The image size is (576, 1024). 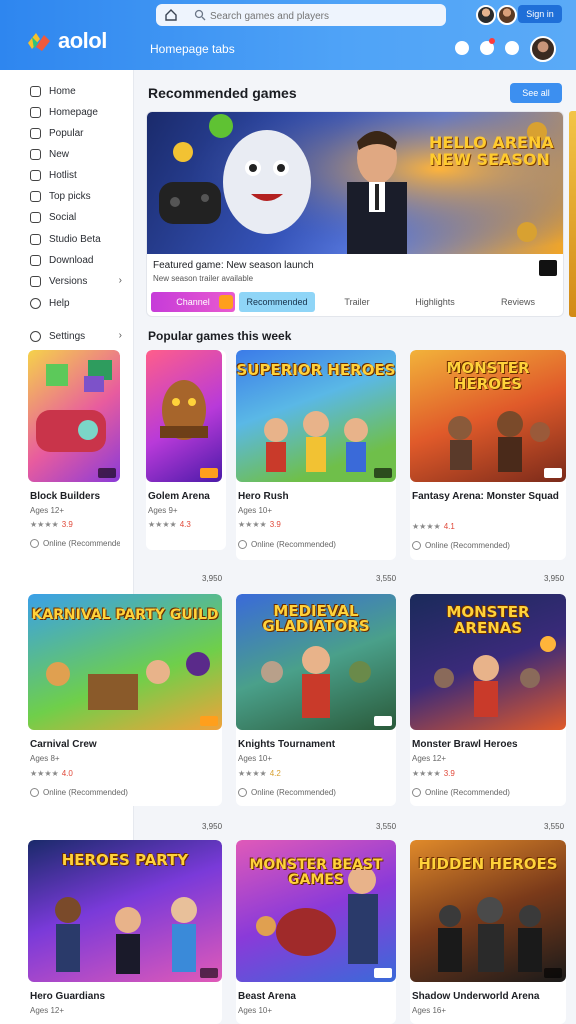 I want to click on chevron-right-icon: ›, so click(x=120, y=280).